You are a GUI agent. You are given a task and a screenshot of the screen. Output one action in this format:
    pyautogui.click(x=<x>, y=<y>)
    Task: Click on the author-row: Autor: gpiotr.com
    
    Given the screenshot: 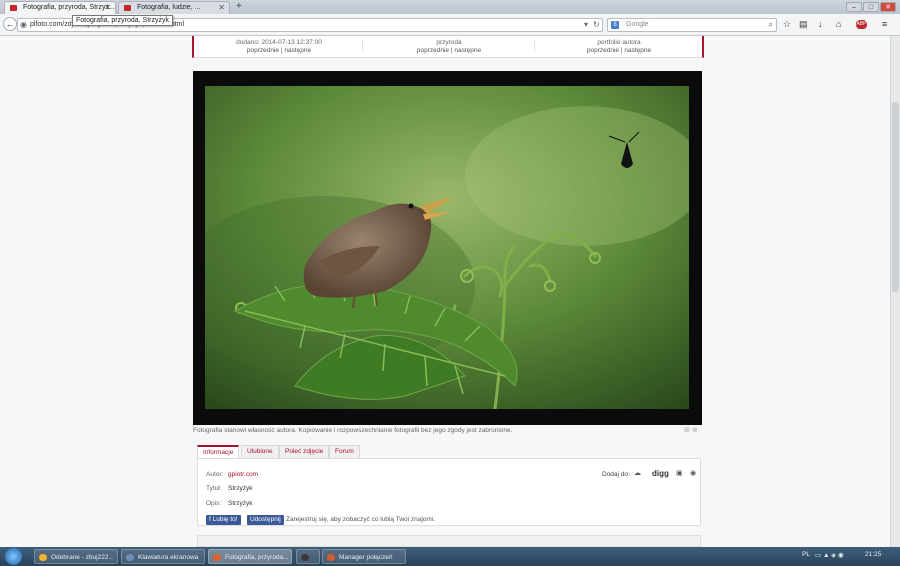 What is the action you would take?
    pyautogui.click(x=232, y=474)
    